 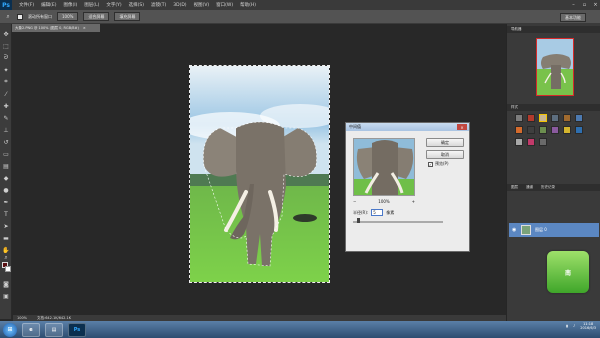 I want to click on type-tool-icon: T, so click(x=6, y=214).